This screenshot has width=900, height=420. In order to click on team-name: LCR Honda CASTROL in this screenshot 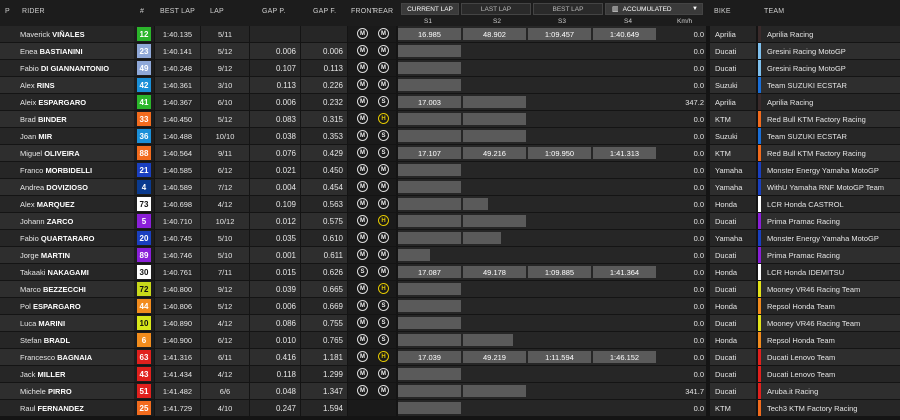, I will do `click(830, 204)`.